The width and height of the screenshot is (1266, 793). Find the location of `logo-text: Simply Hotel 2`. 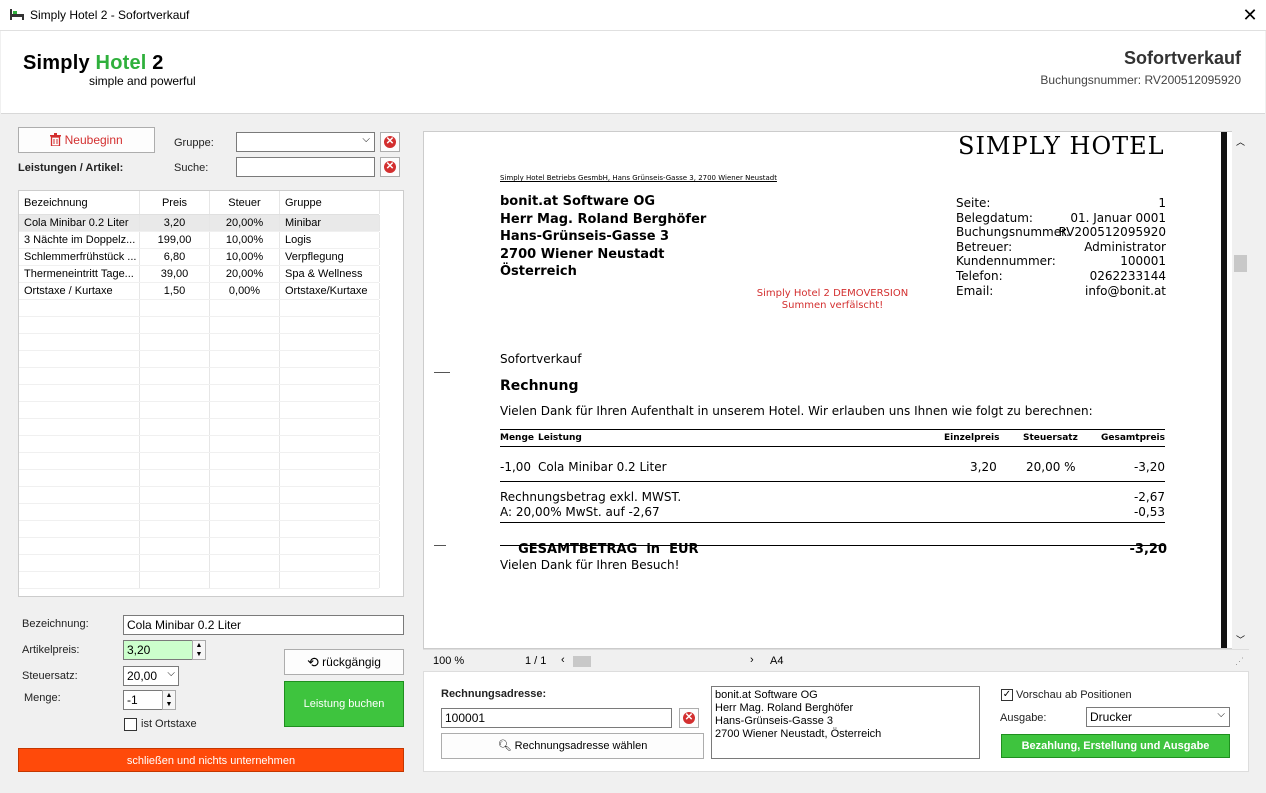

logo-text: Simply Hotel 2 is located at coordinates (93, 63).